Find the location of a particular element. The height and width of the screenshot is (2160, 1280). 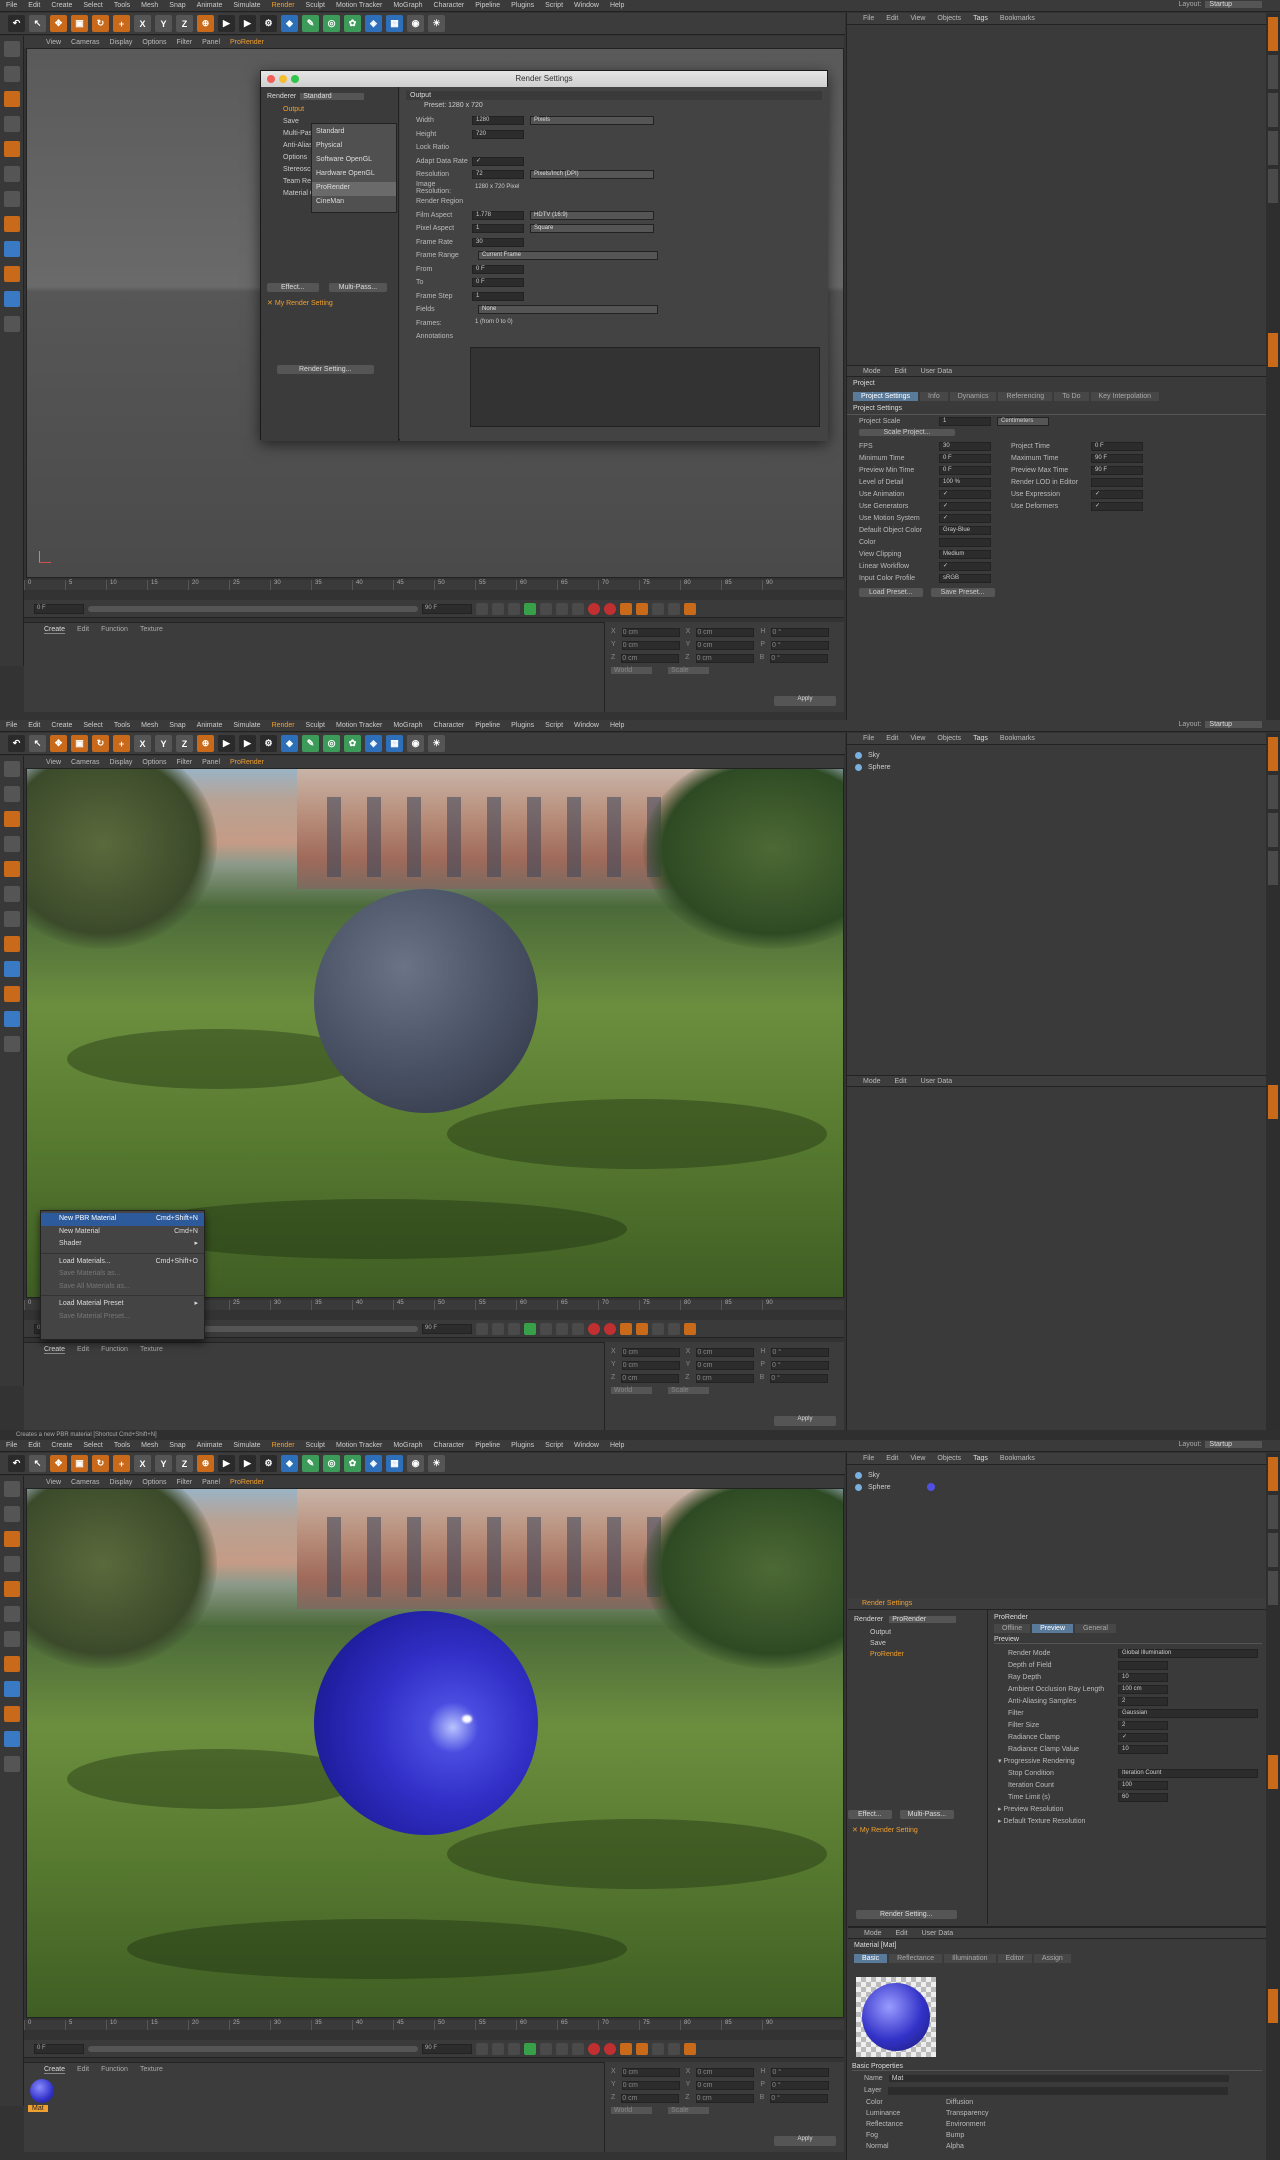

ctx-new-pbr-material: New PBR Material Cmd+Shift+N is located at coordinates (122, 1219).